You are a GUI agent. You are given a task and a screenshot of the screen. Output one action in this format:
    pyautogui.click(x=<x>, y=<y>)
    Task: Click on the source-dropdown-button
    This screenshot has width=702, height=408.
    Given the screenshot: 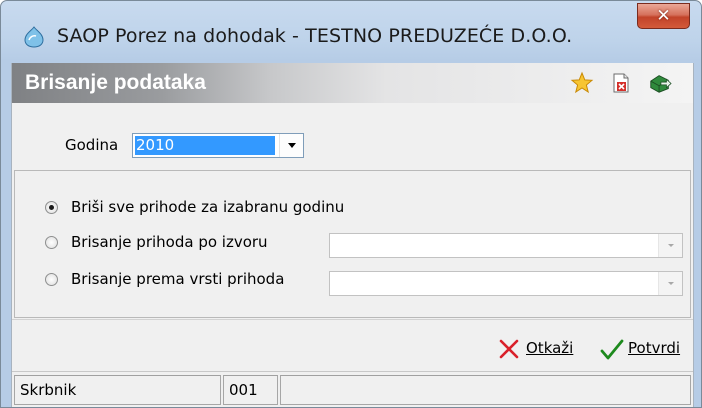 What is the action you would take?
    pyautogui.click(x=670, y=245)
    